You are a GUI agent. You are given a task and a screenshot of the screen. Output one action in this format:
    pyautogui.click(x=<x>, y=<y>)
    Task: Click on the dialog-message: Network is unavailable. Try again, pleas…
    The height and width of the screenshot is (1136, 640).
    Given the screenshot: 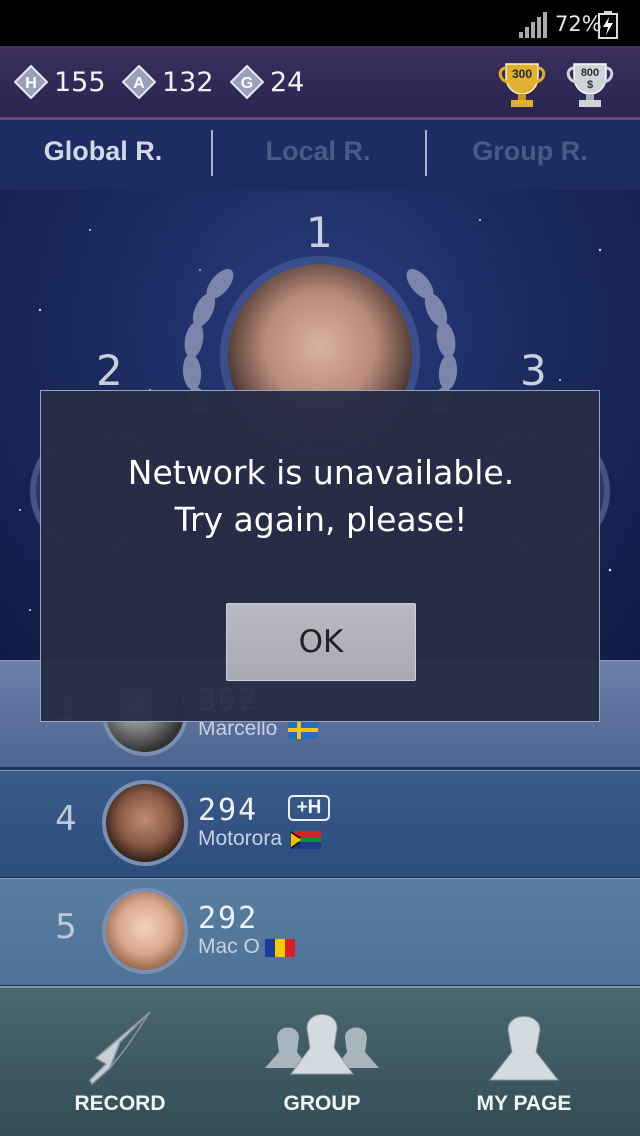 What is the action you would take?
    pyautogui.click(x=321, y=496)
    